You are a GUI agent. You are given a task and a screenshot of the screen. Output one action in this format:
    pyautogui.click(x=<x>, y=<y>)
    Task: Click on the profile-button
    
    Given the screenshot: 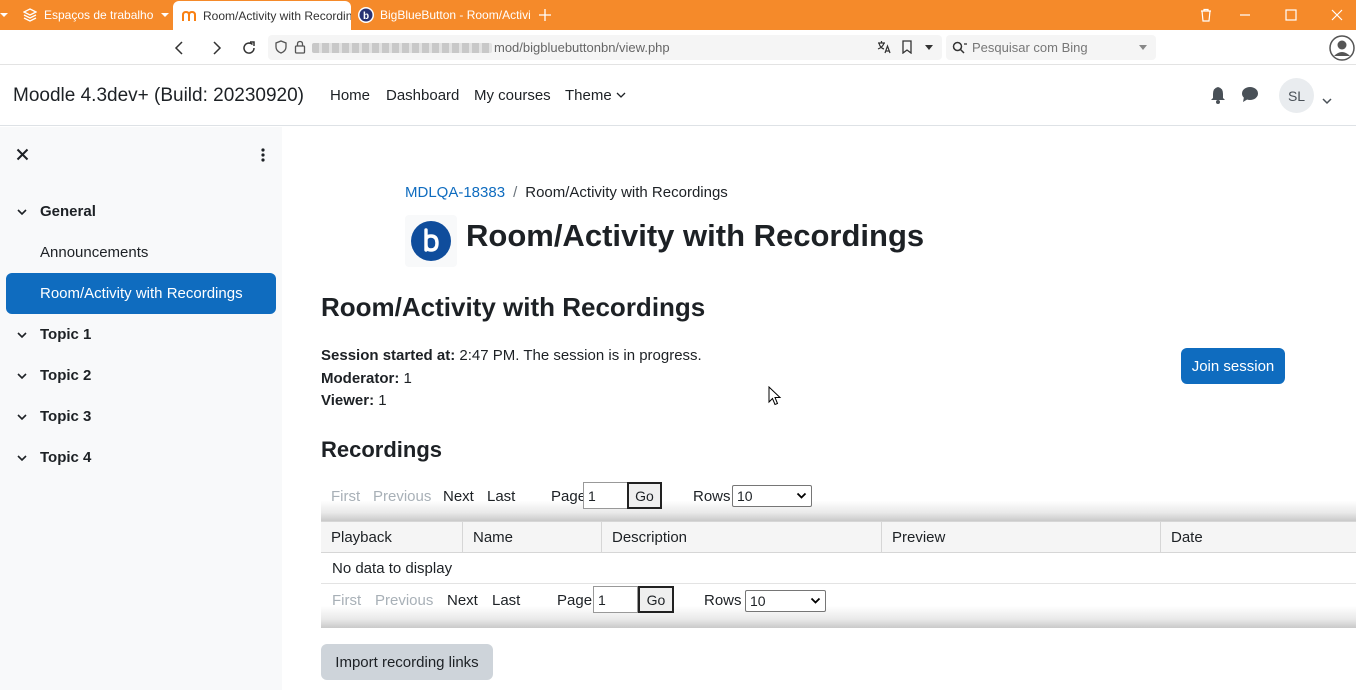 What is the action you would take?
    pyautogui.click(x=1342, y=48)
    